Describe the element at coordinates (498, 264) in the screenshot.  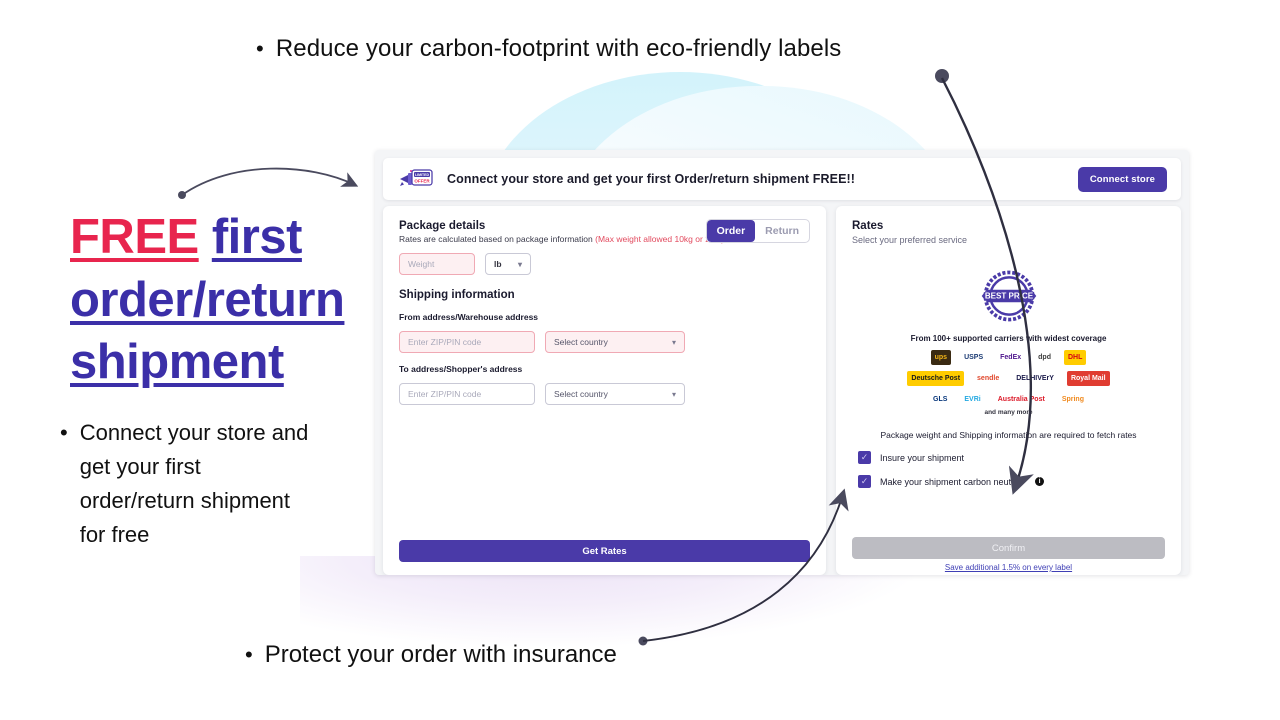
I see `weight-unit-value: lb` at that location.